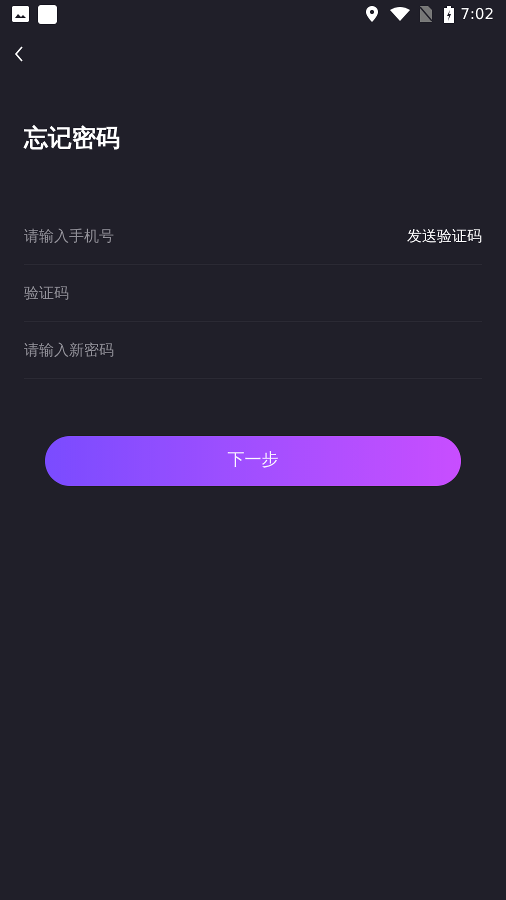  I want to click on page-title: 忘记密码, so click(72, 138).